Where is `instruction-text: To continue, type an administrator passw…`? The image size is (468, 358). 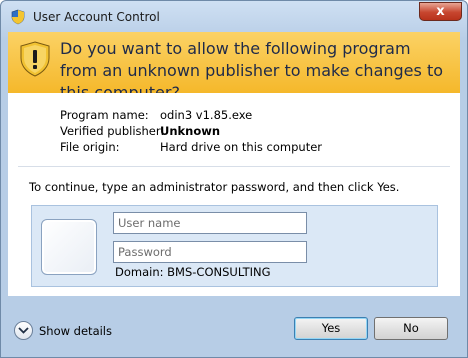 instruction-text: To continue, type an administrator passw… is located at coordinates (214, 187).